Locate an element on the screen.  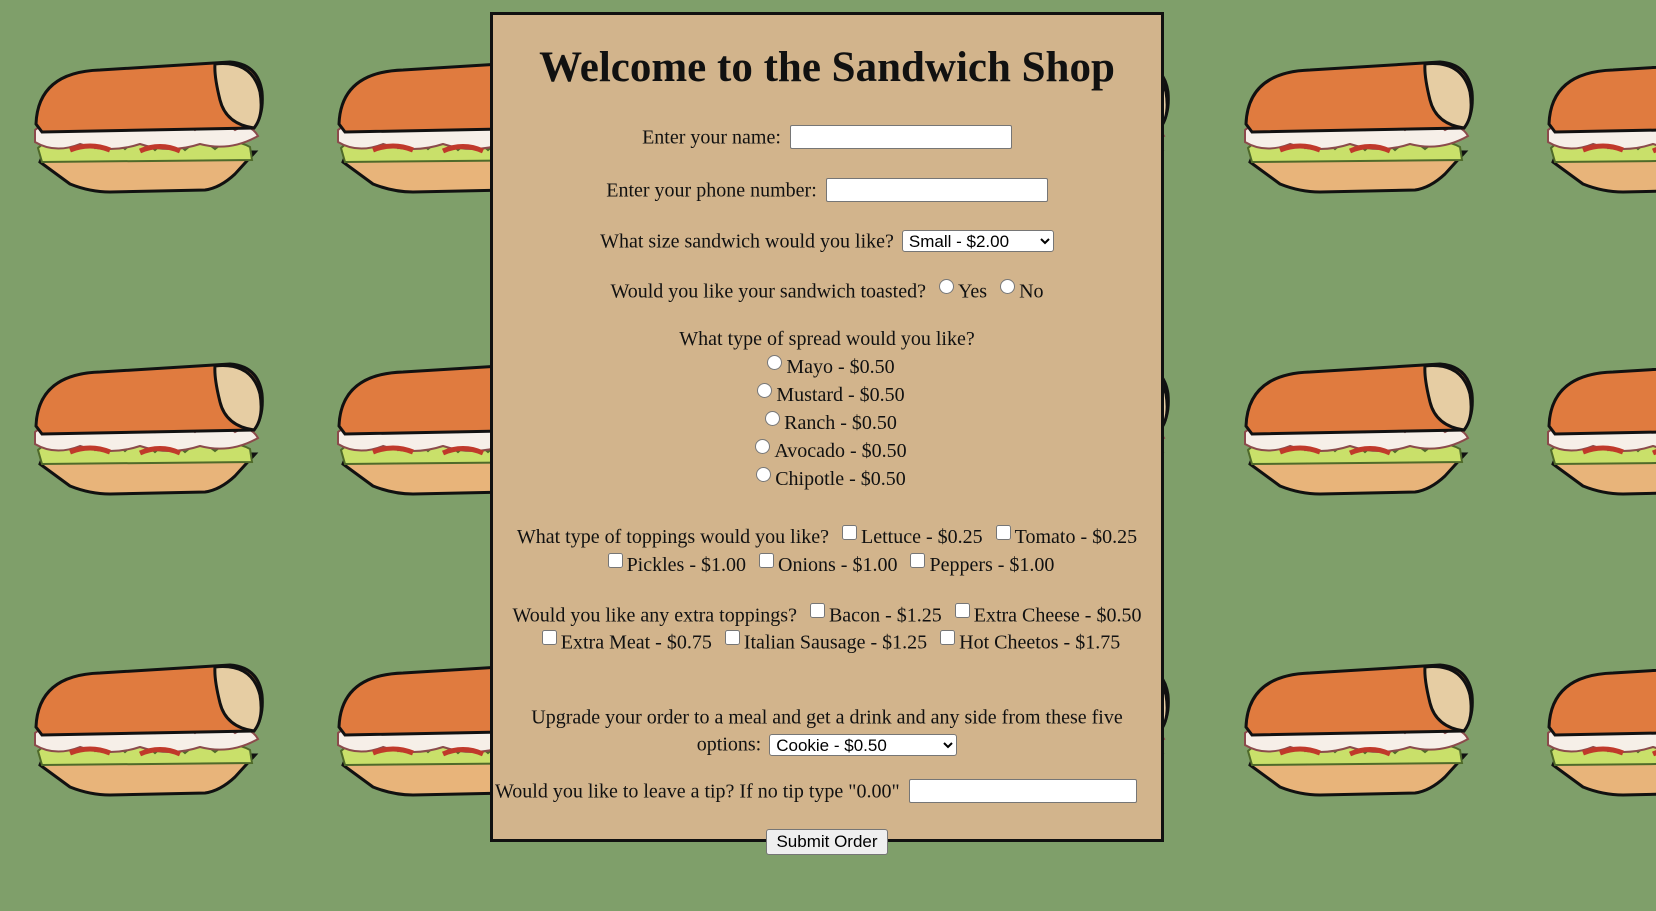
page-title: Welcome to the Sandwich Shop is located at coordinates (827, 67).